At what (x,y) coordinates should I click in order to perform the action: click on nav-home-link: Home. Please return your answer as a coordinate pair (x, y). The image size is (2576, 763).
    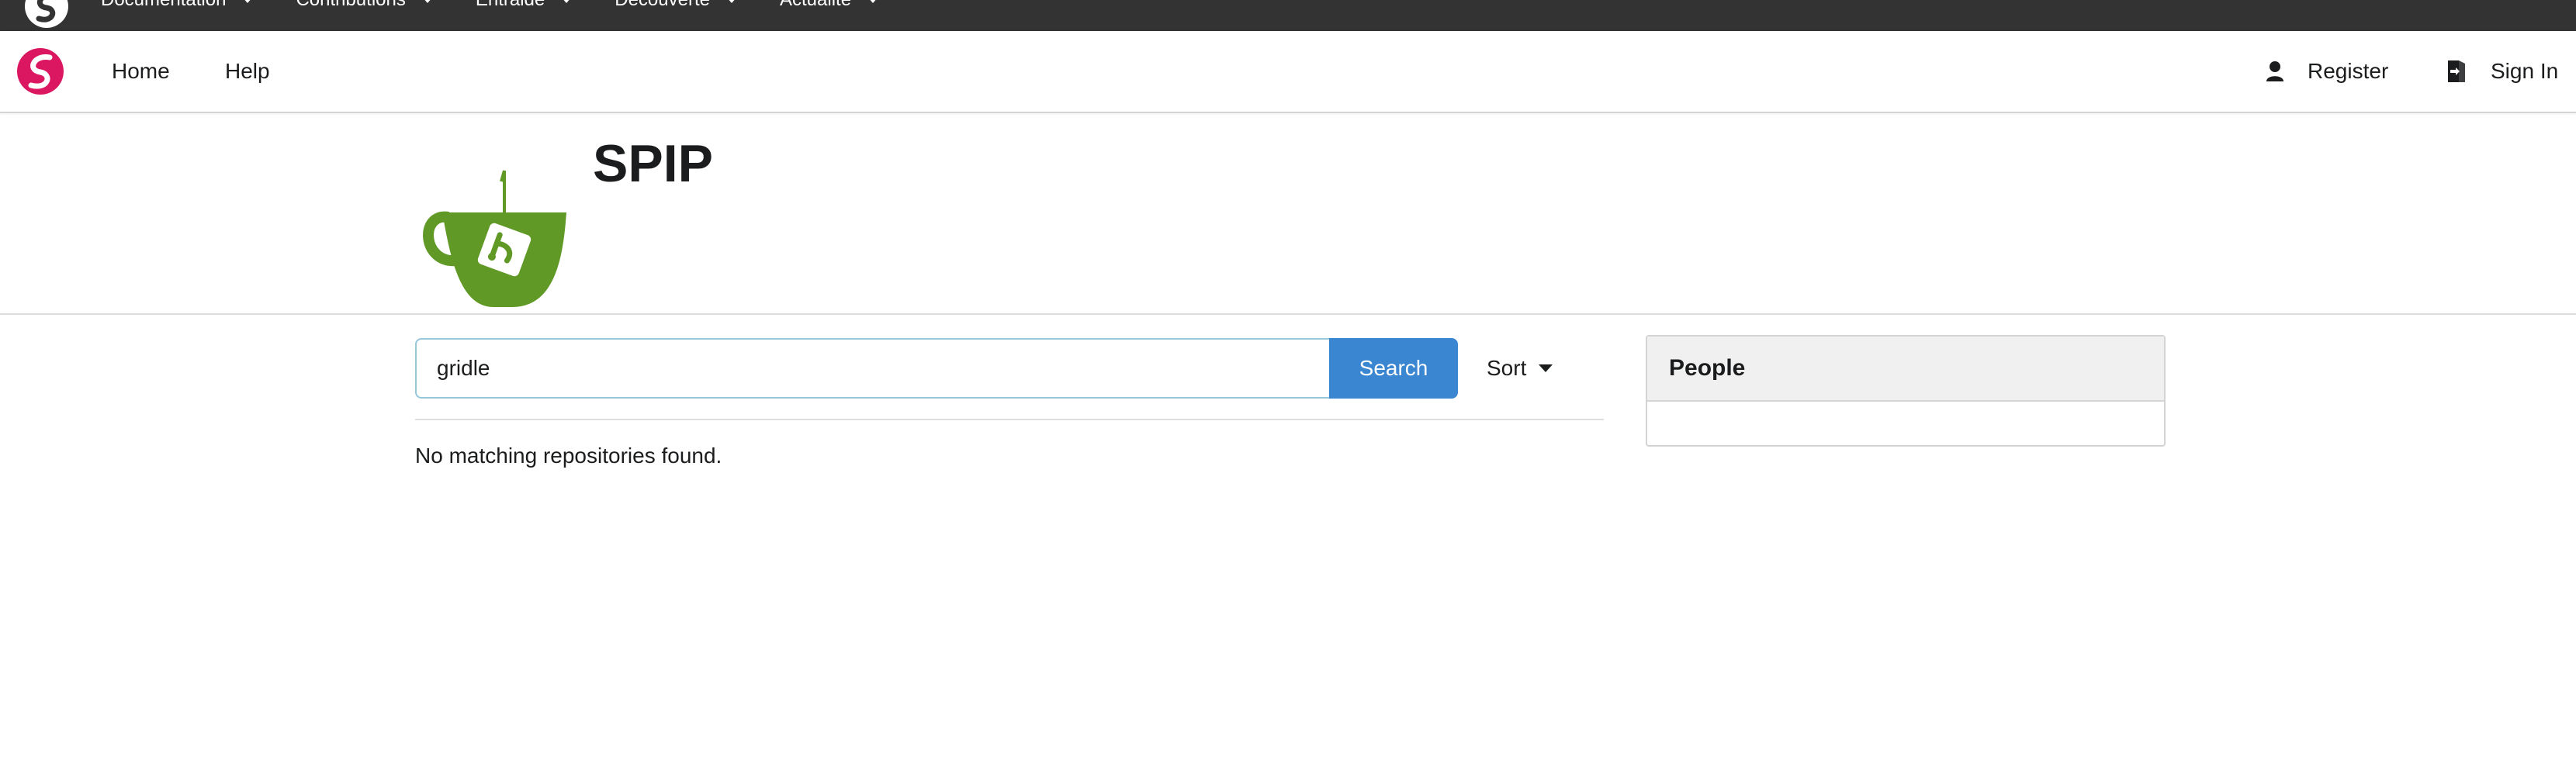
    Looking at the image, I should click on (141, 71).